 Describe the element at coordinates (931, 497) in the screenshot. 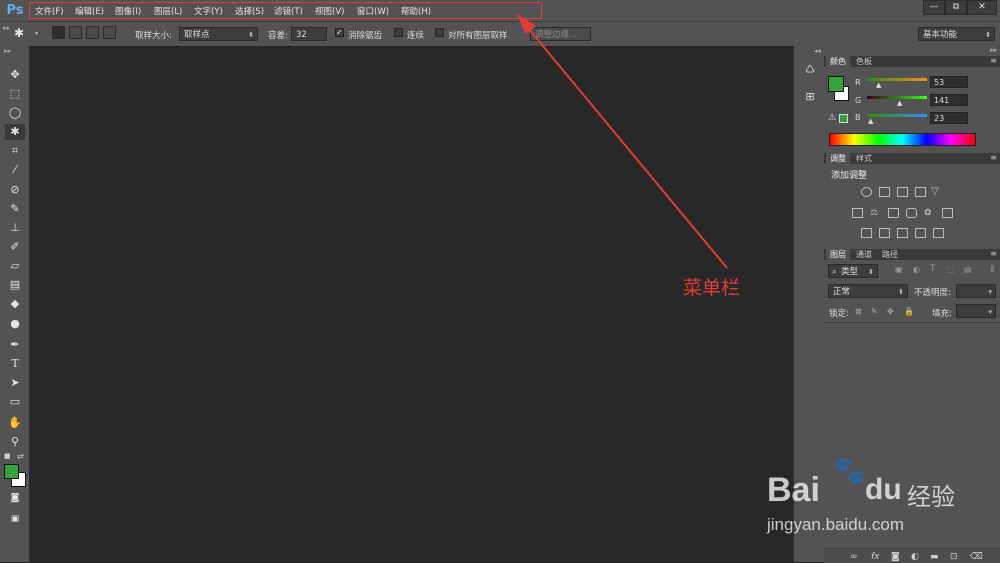

I see `watermark-product: 经验` at that location.